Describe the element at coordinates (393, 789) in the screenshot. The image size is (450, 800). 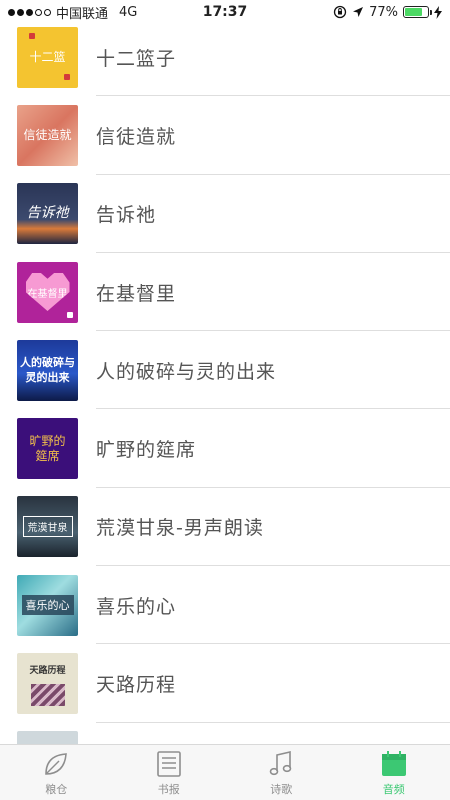
I see `tab-label: 音频` at that location.